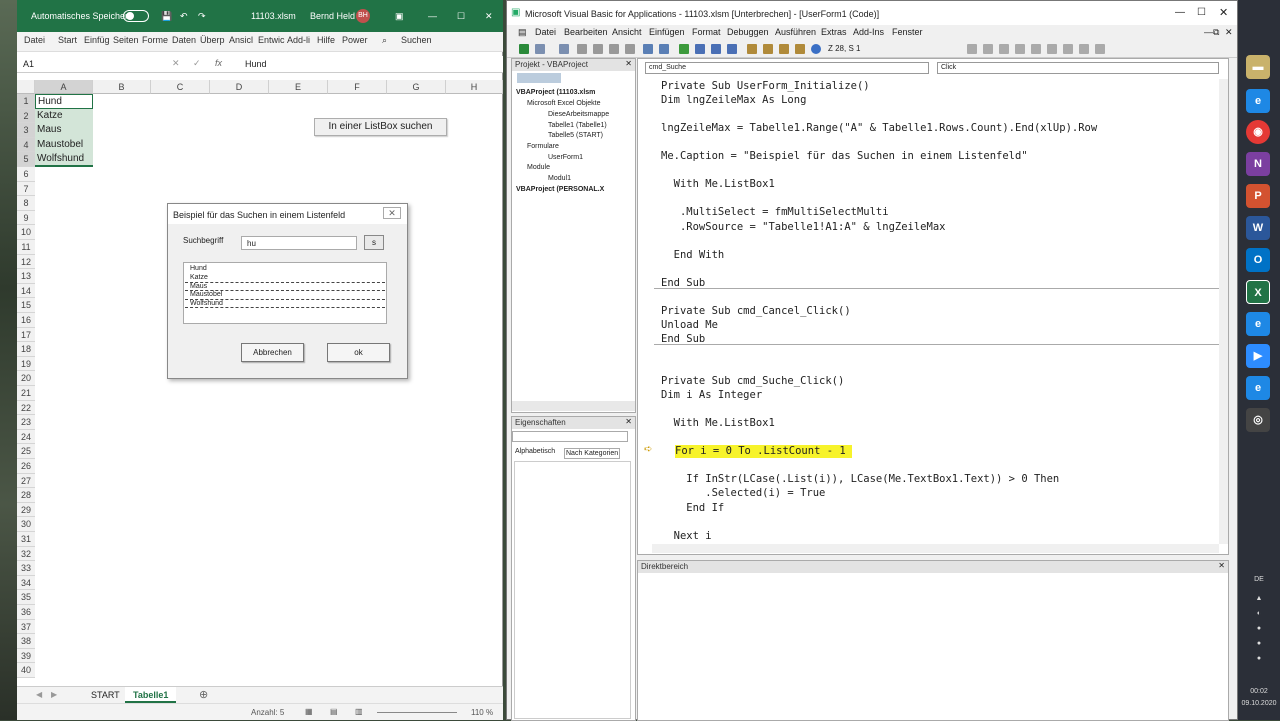 This screenshot has height=721, width=1280. What do you see at coordinates (39, 694) in the screenshot?
I see `prev-sheet-icon: ◀` at bounding box center [39, 694].